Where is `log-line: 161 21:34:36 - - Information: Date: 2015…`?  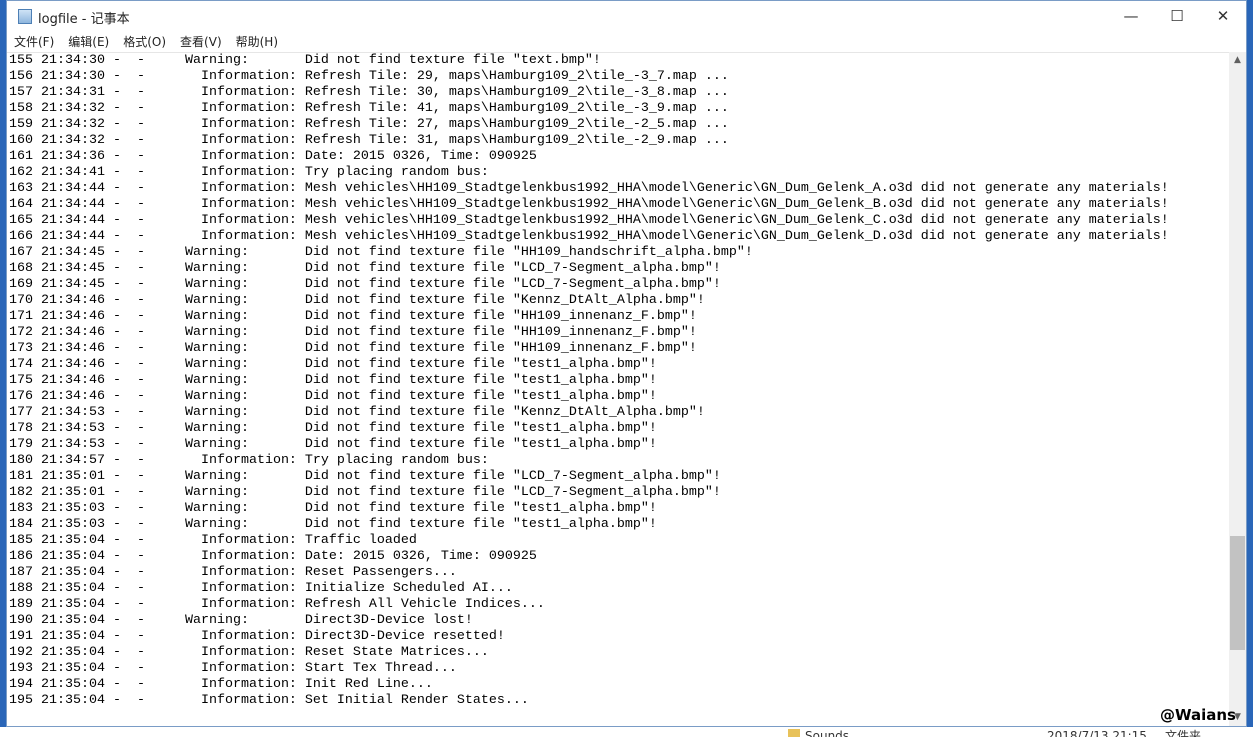
log-line: 161 21:34:36 - - Information: Date: 2015… is located at coordinates (273, 156).